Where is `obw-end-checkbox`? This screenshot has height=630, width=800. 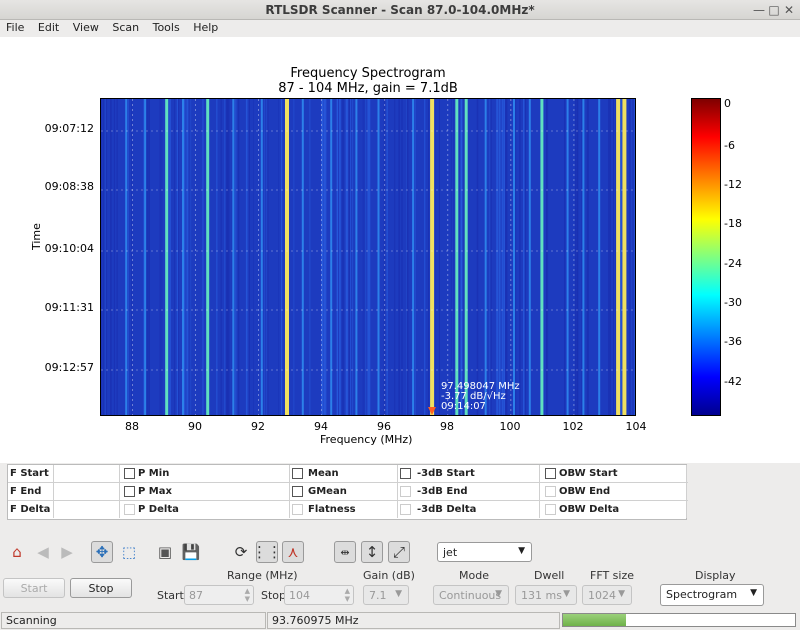
obw-end-checkbox is located at coordinates (550, 491).